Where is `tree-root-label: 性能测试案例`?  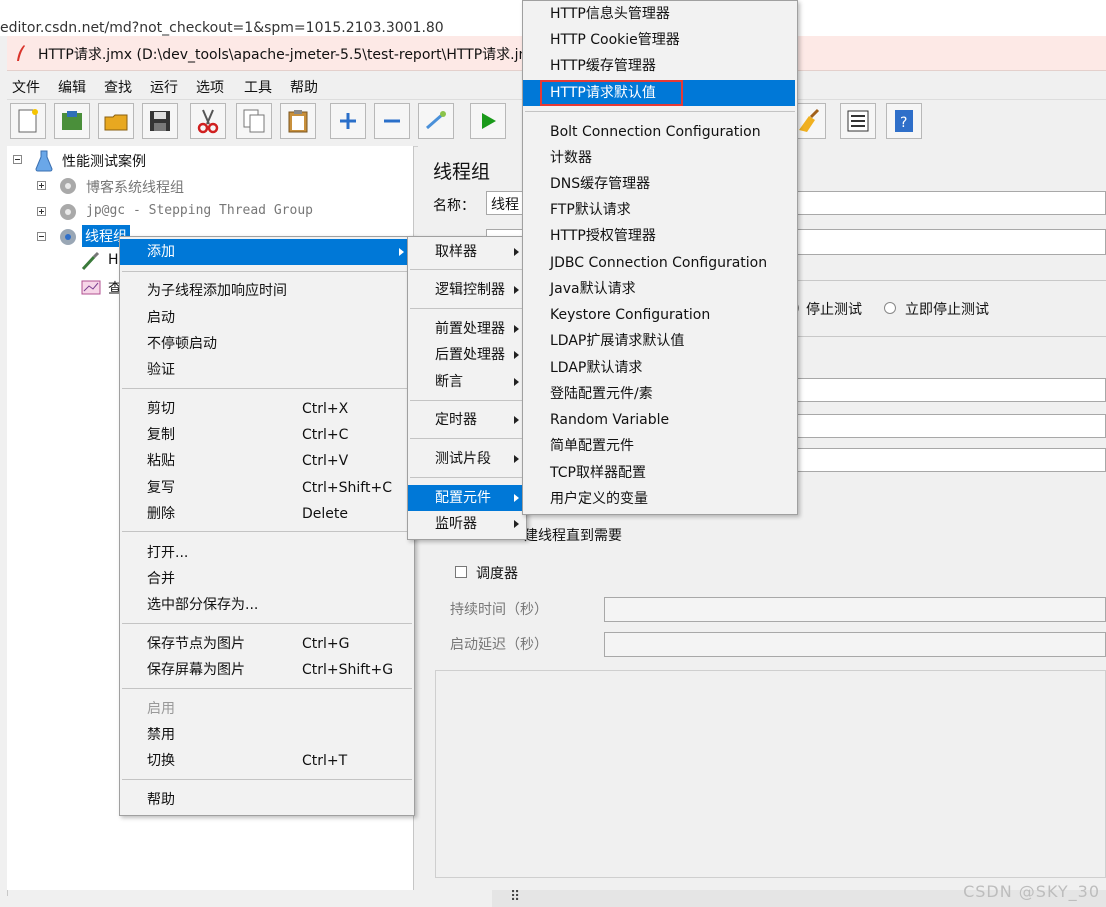 tree-root-label: 性能测试案例 is located at coordinates (104, 161).